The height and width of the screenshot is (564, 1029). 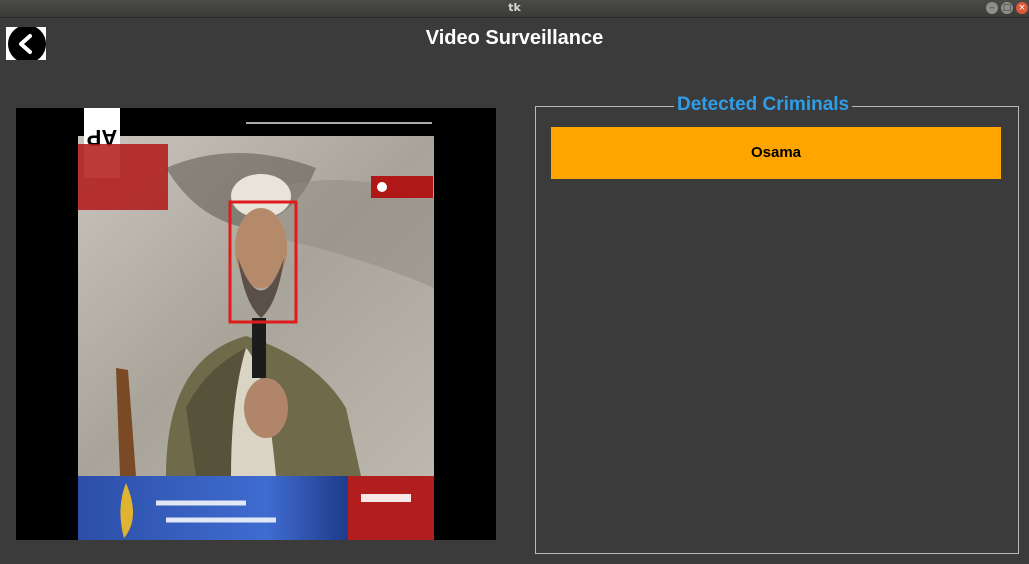 What do you see at coordinates (514, 38) in the screenshot?
I see `page-title: Video Surveillance` at bounding box center [514, 38].